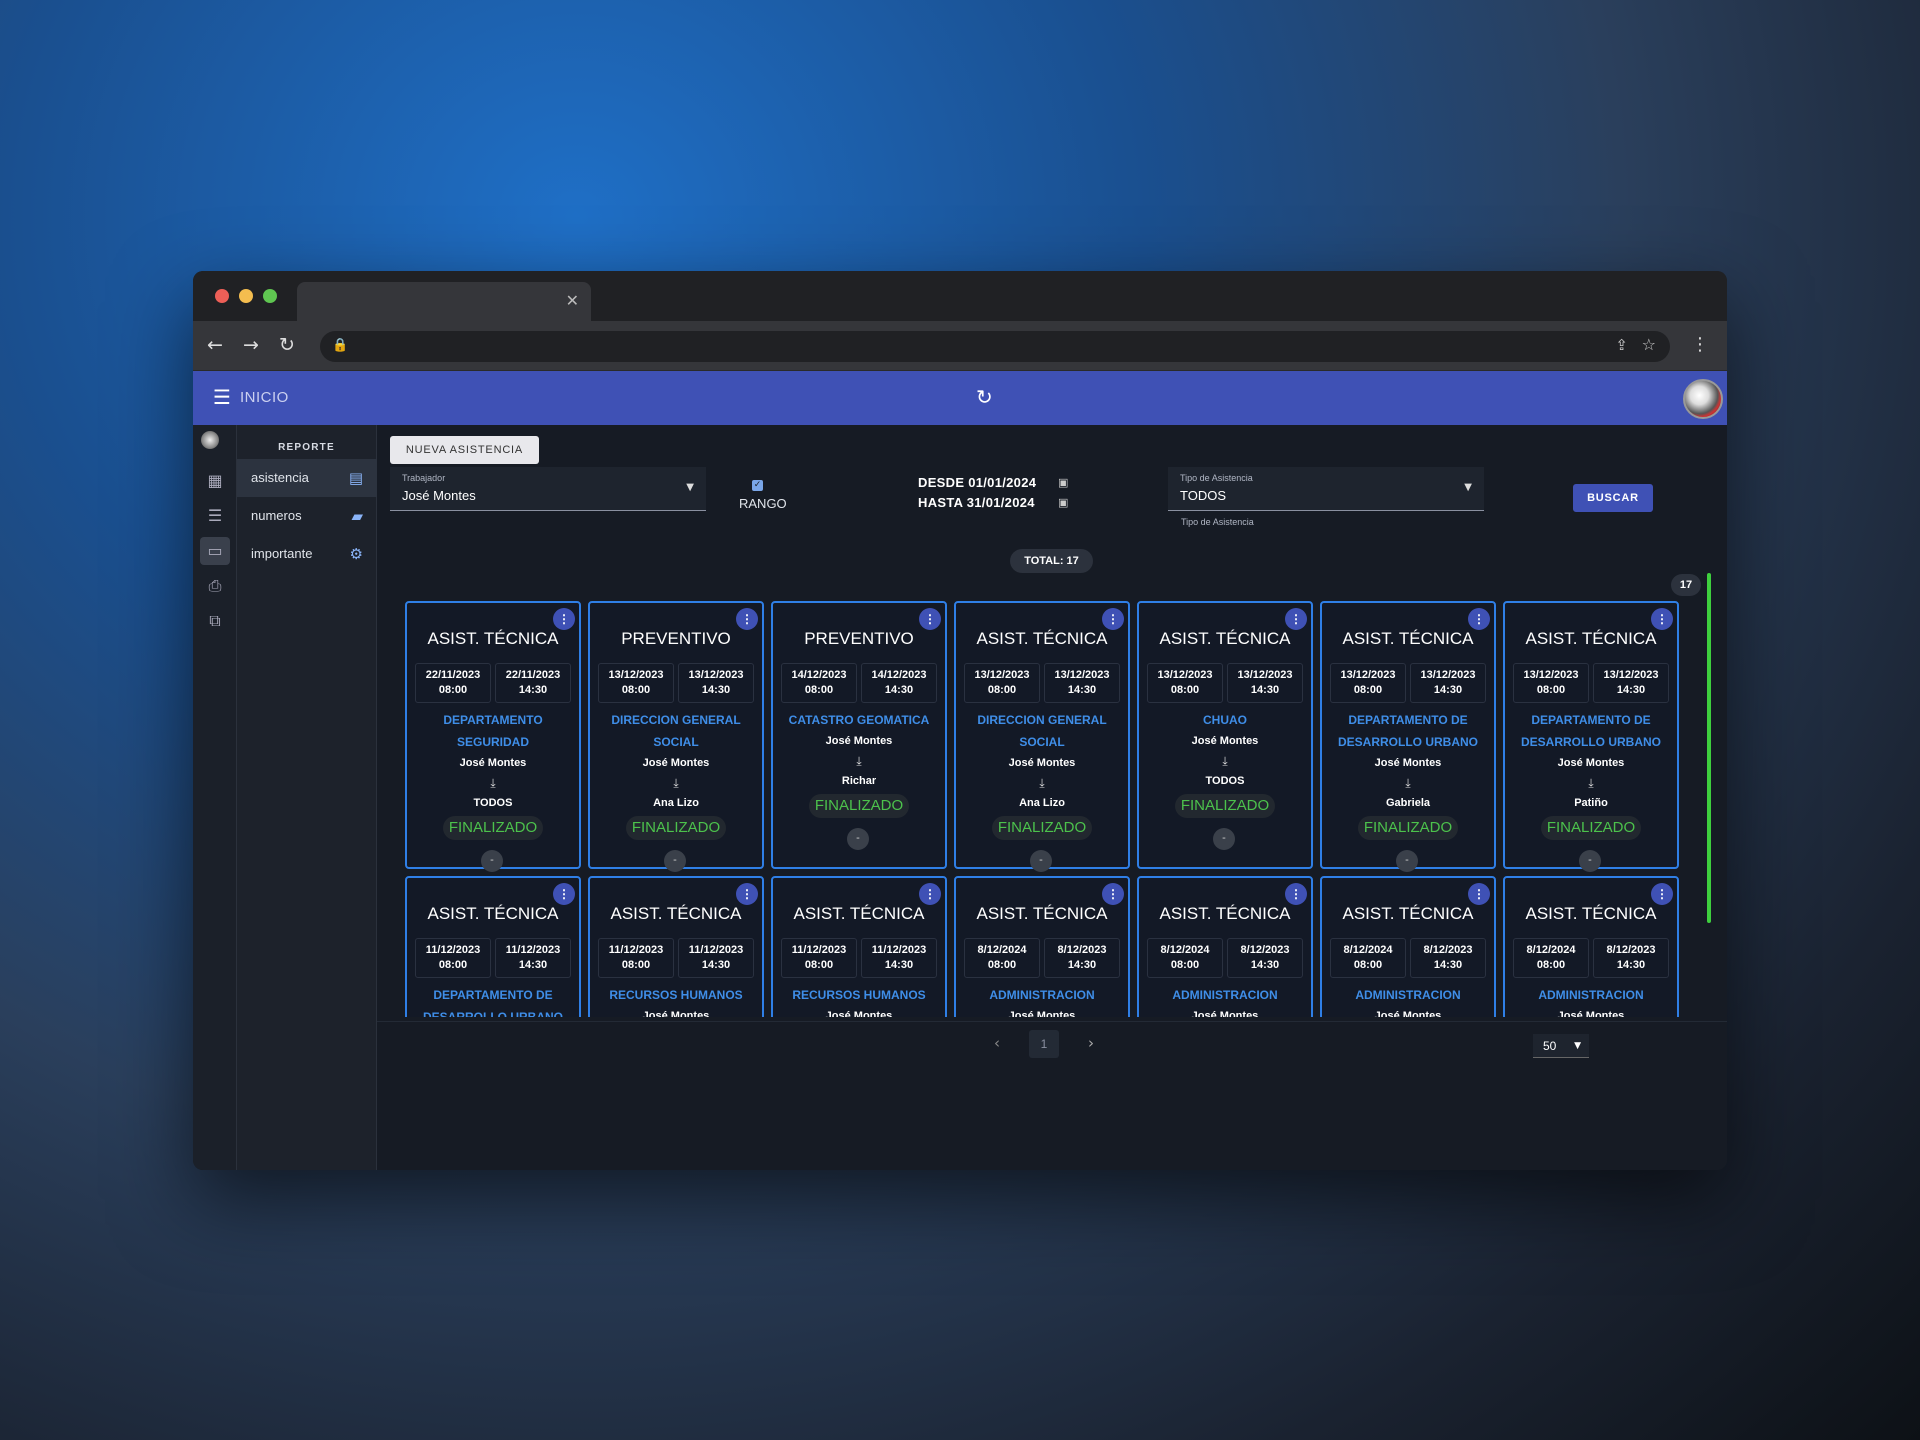  Describe the element at coordinates (215, 586) in the screenshot. I see `printer-icon: ⎙` at that location.